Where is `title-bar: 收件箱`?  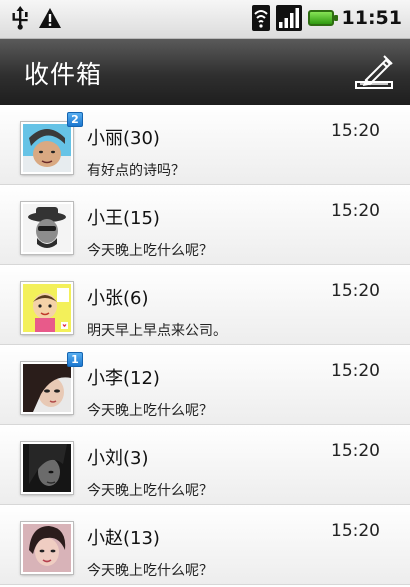
title-bar: 收件箱 is located at coordinates (205, 72).